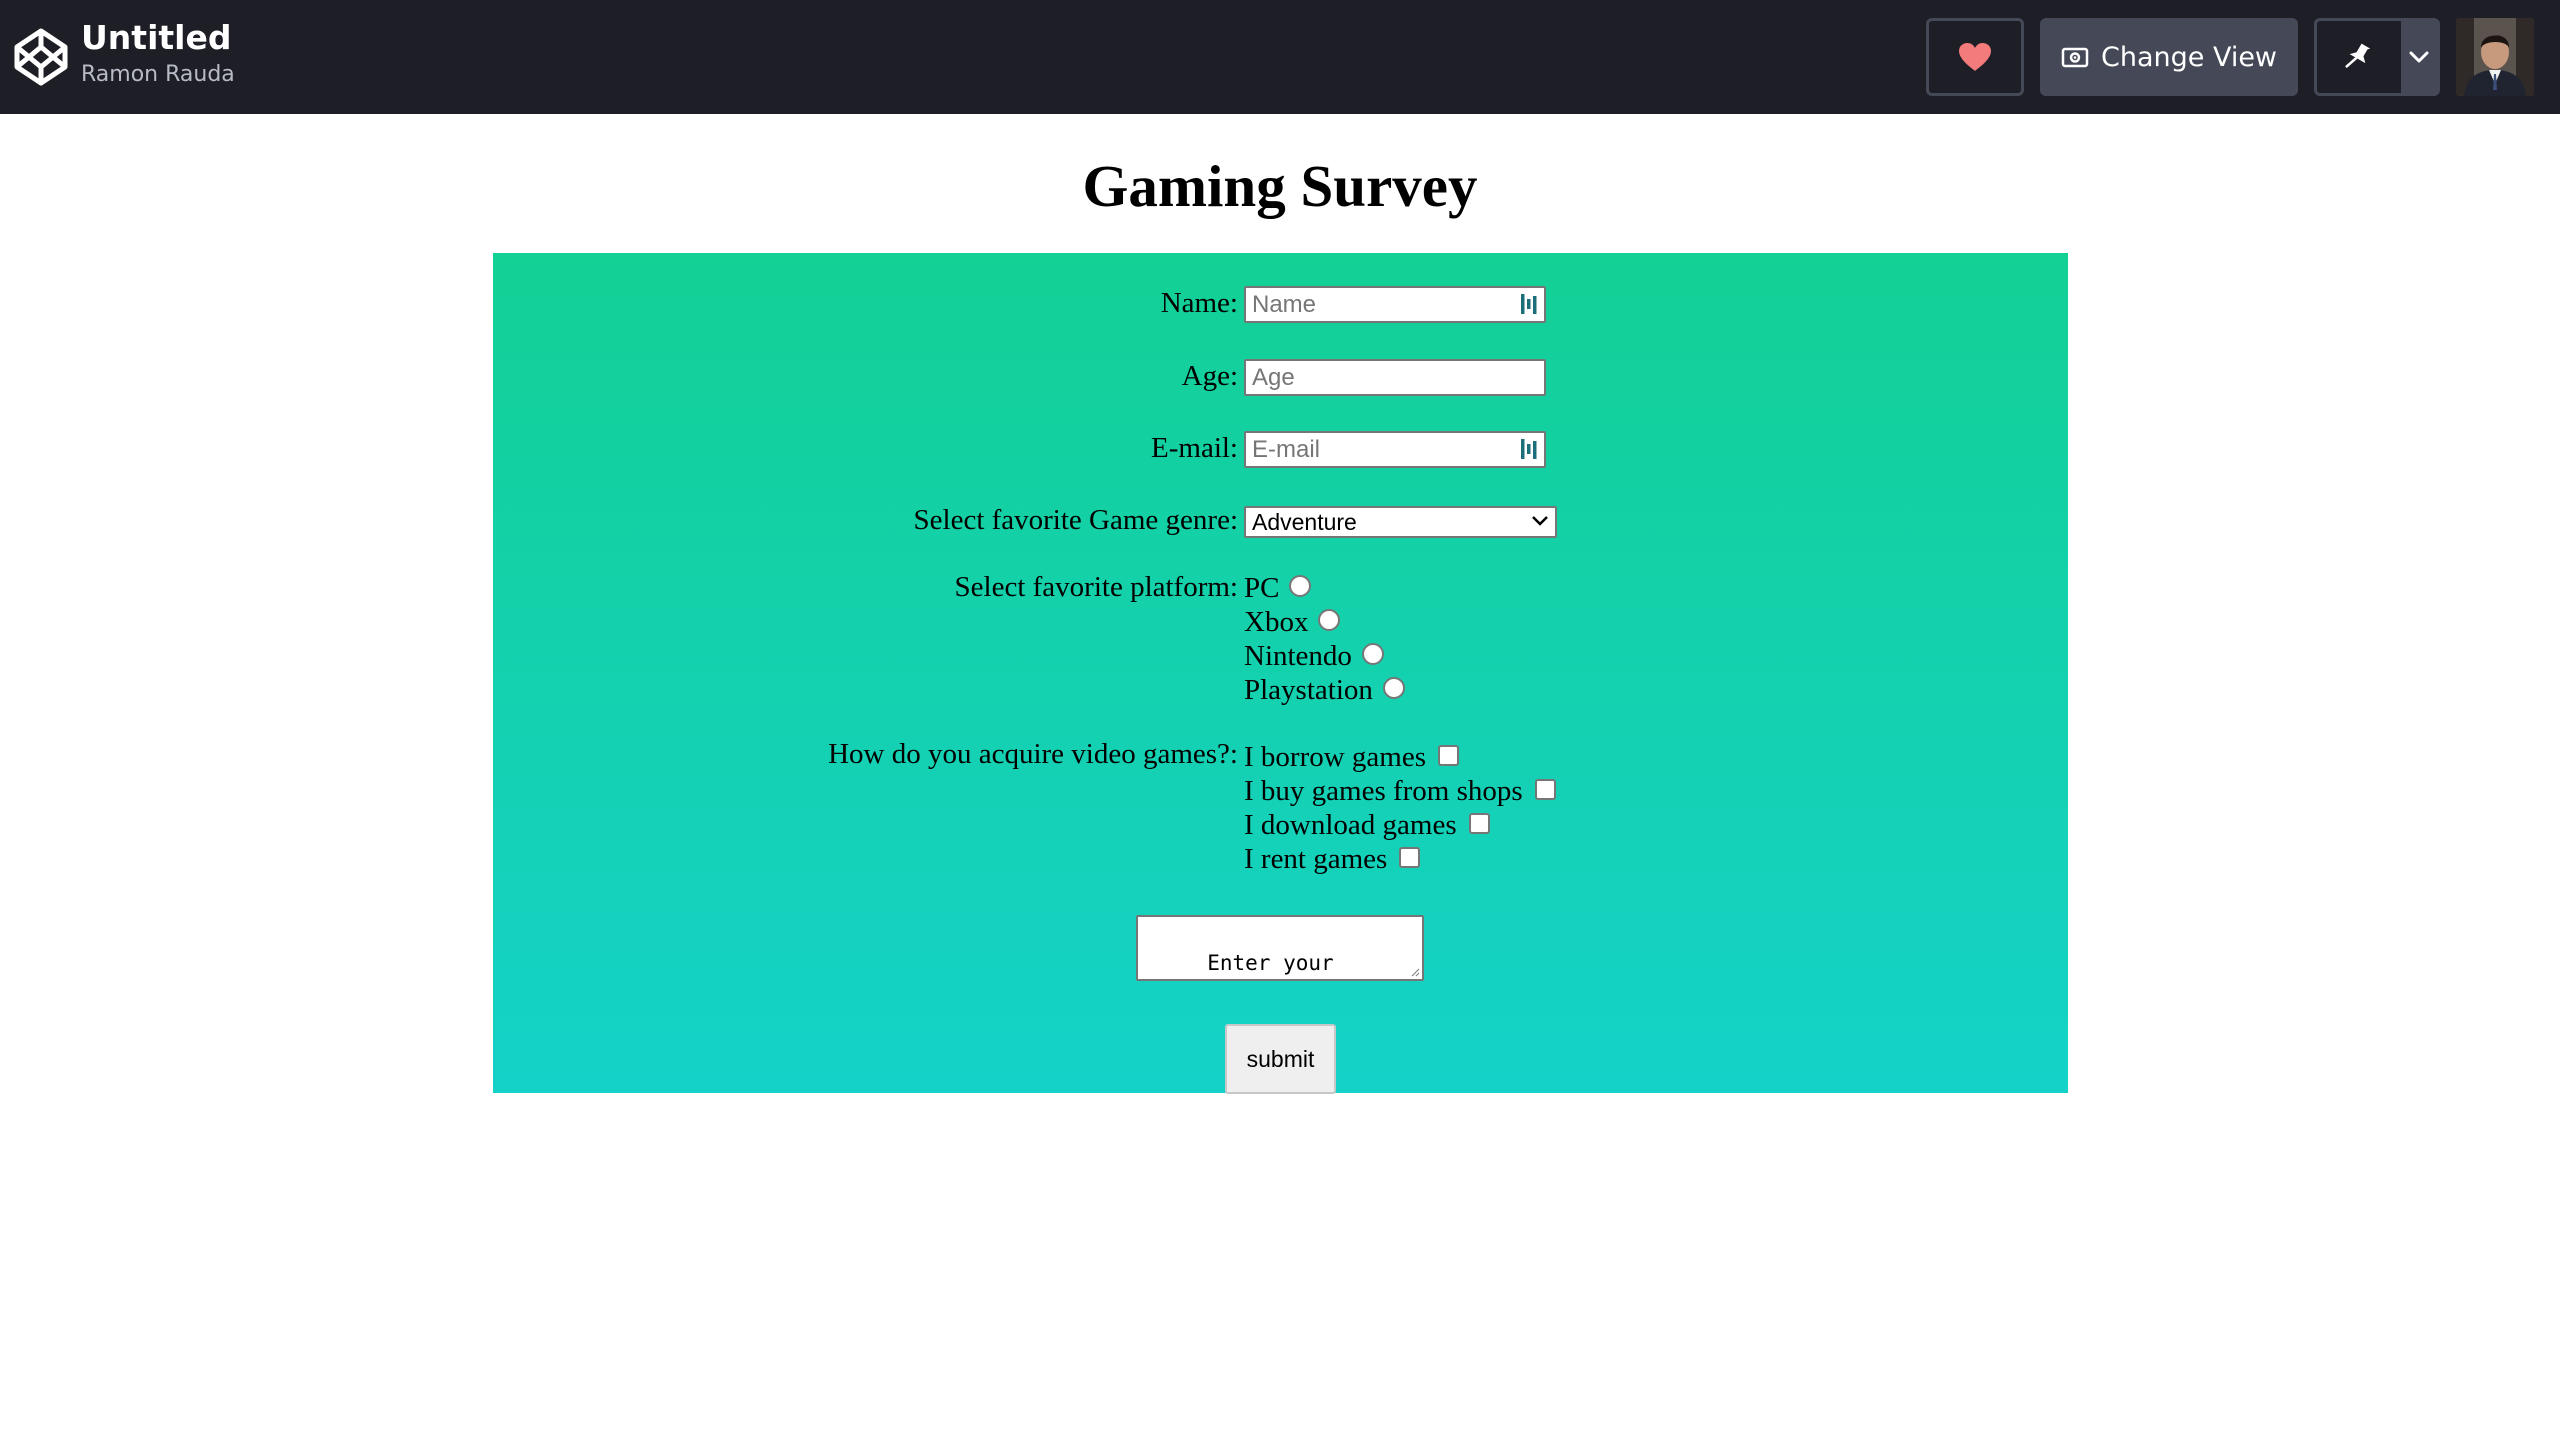 The image size is (2560, 1440). What do you see at coordinates (1239, 965) in the screenshot?
I see `comments-text: Enter your comments here` at bounding box center [1239, 965].